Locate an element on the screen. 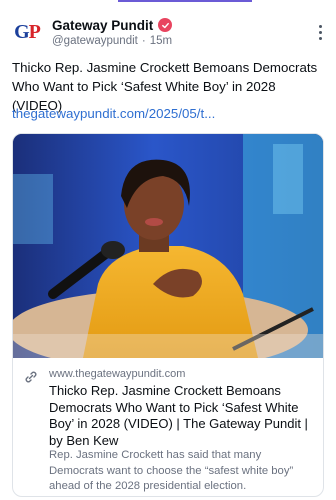  author-handle: @gatewaypundit is located at coordinates (95, 41).